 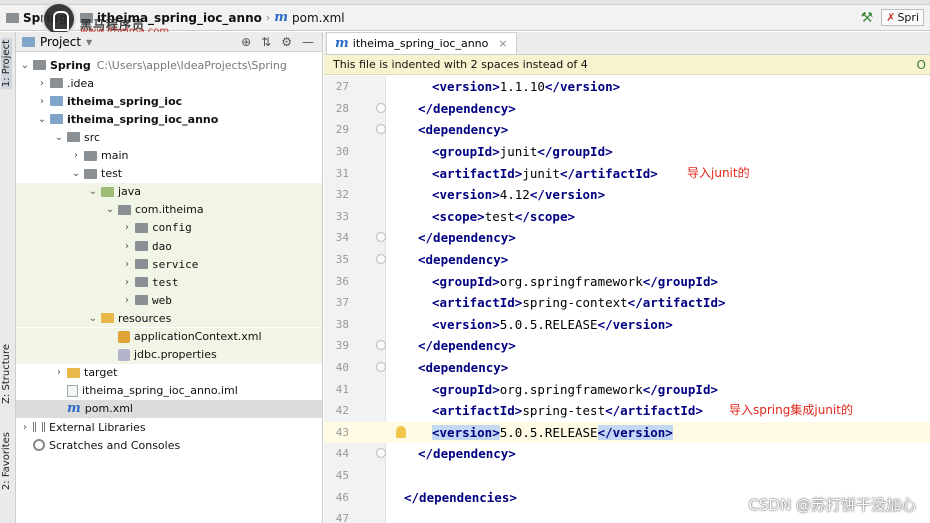 What do you see at coordinates (169, 300) in the screenshot?
I see `tree-item: › web` at bounding box center [169, 300].